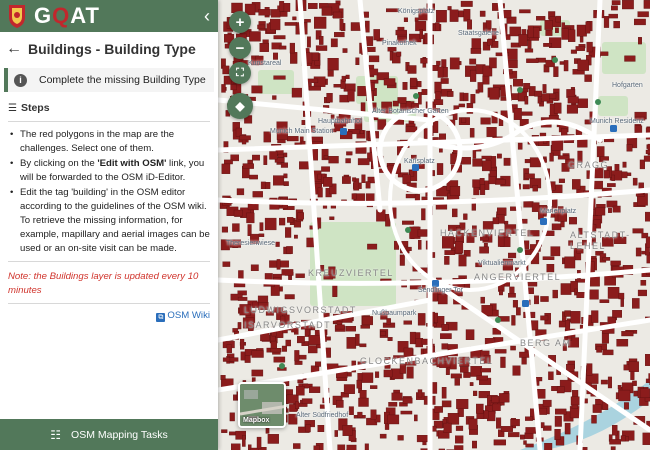 This screenshot has height=450, width=650. I want to click on mapping-tasks-button: ☷ OSM Mapping Tasks, so click(109, 434).